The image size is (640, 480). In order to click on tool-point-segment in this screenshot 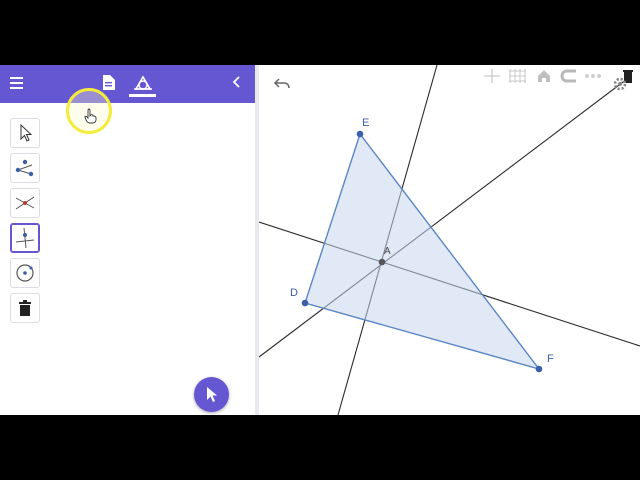, I will do `click(25, 168)`.